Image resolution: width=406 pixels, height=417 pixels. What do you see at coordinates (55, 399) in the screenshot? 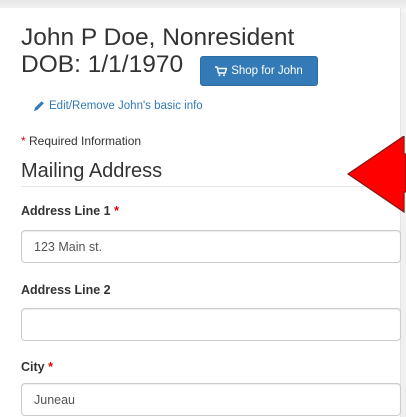
I see `city-value: Juneau` at bounding box center [55, 399].